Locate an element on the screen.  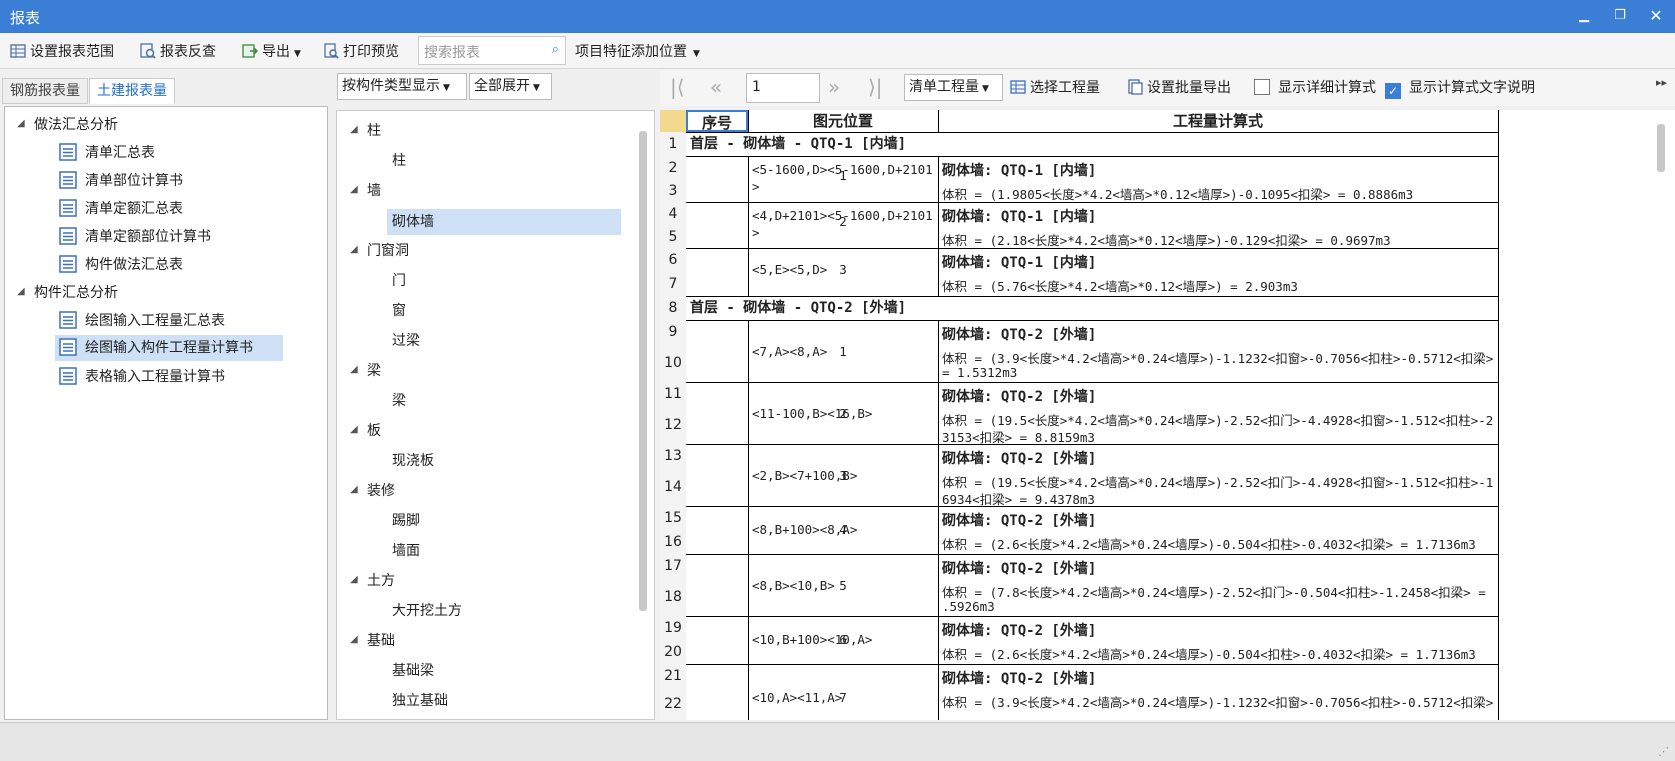
tree-item-masonry-wall: 砌体墙 is located at coordinates (504, 222).